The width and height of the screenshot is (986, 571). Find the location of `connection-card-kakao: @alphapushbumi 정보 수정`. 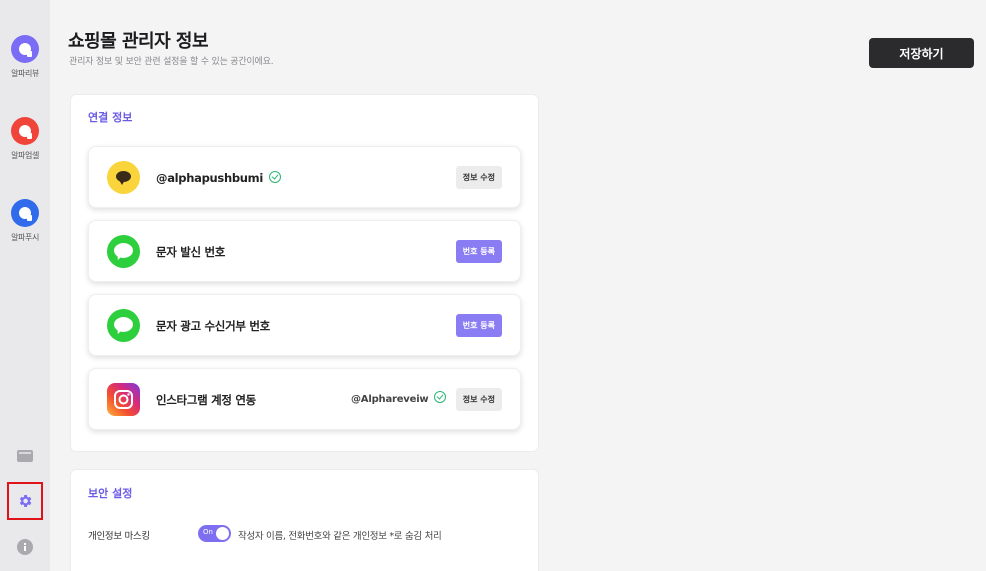

connection-card-kakao: @alphapushbumi 정보 수정 is located at coordinates (304, 177).